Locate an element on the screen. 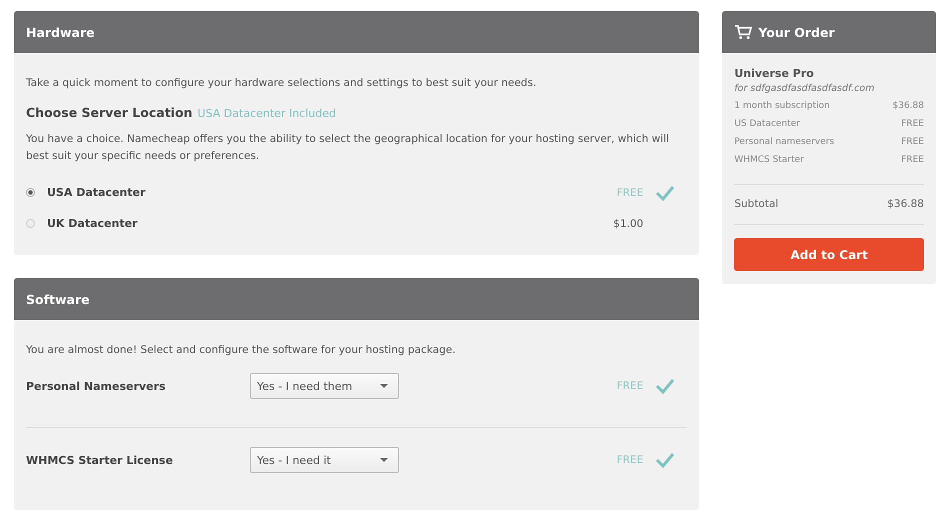 The width and height of the screenshot is (950, 523). subtotal-label: Subtotal is located at coordinates (756, 204).